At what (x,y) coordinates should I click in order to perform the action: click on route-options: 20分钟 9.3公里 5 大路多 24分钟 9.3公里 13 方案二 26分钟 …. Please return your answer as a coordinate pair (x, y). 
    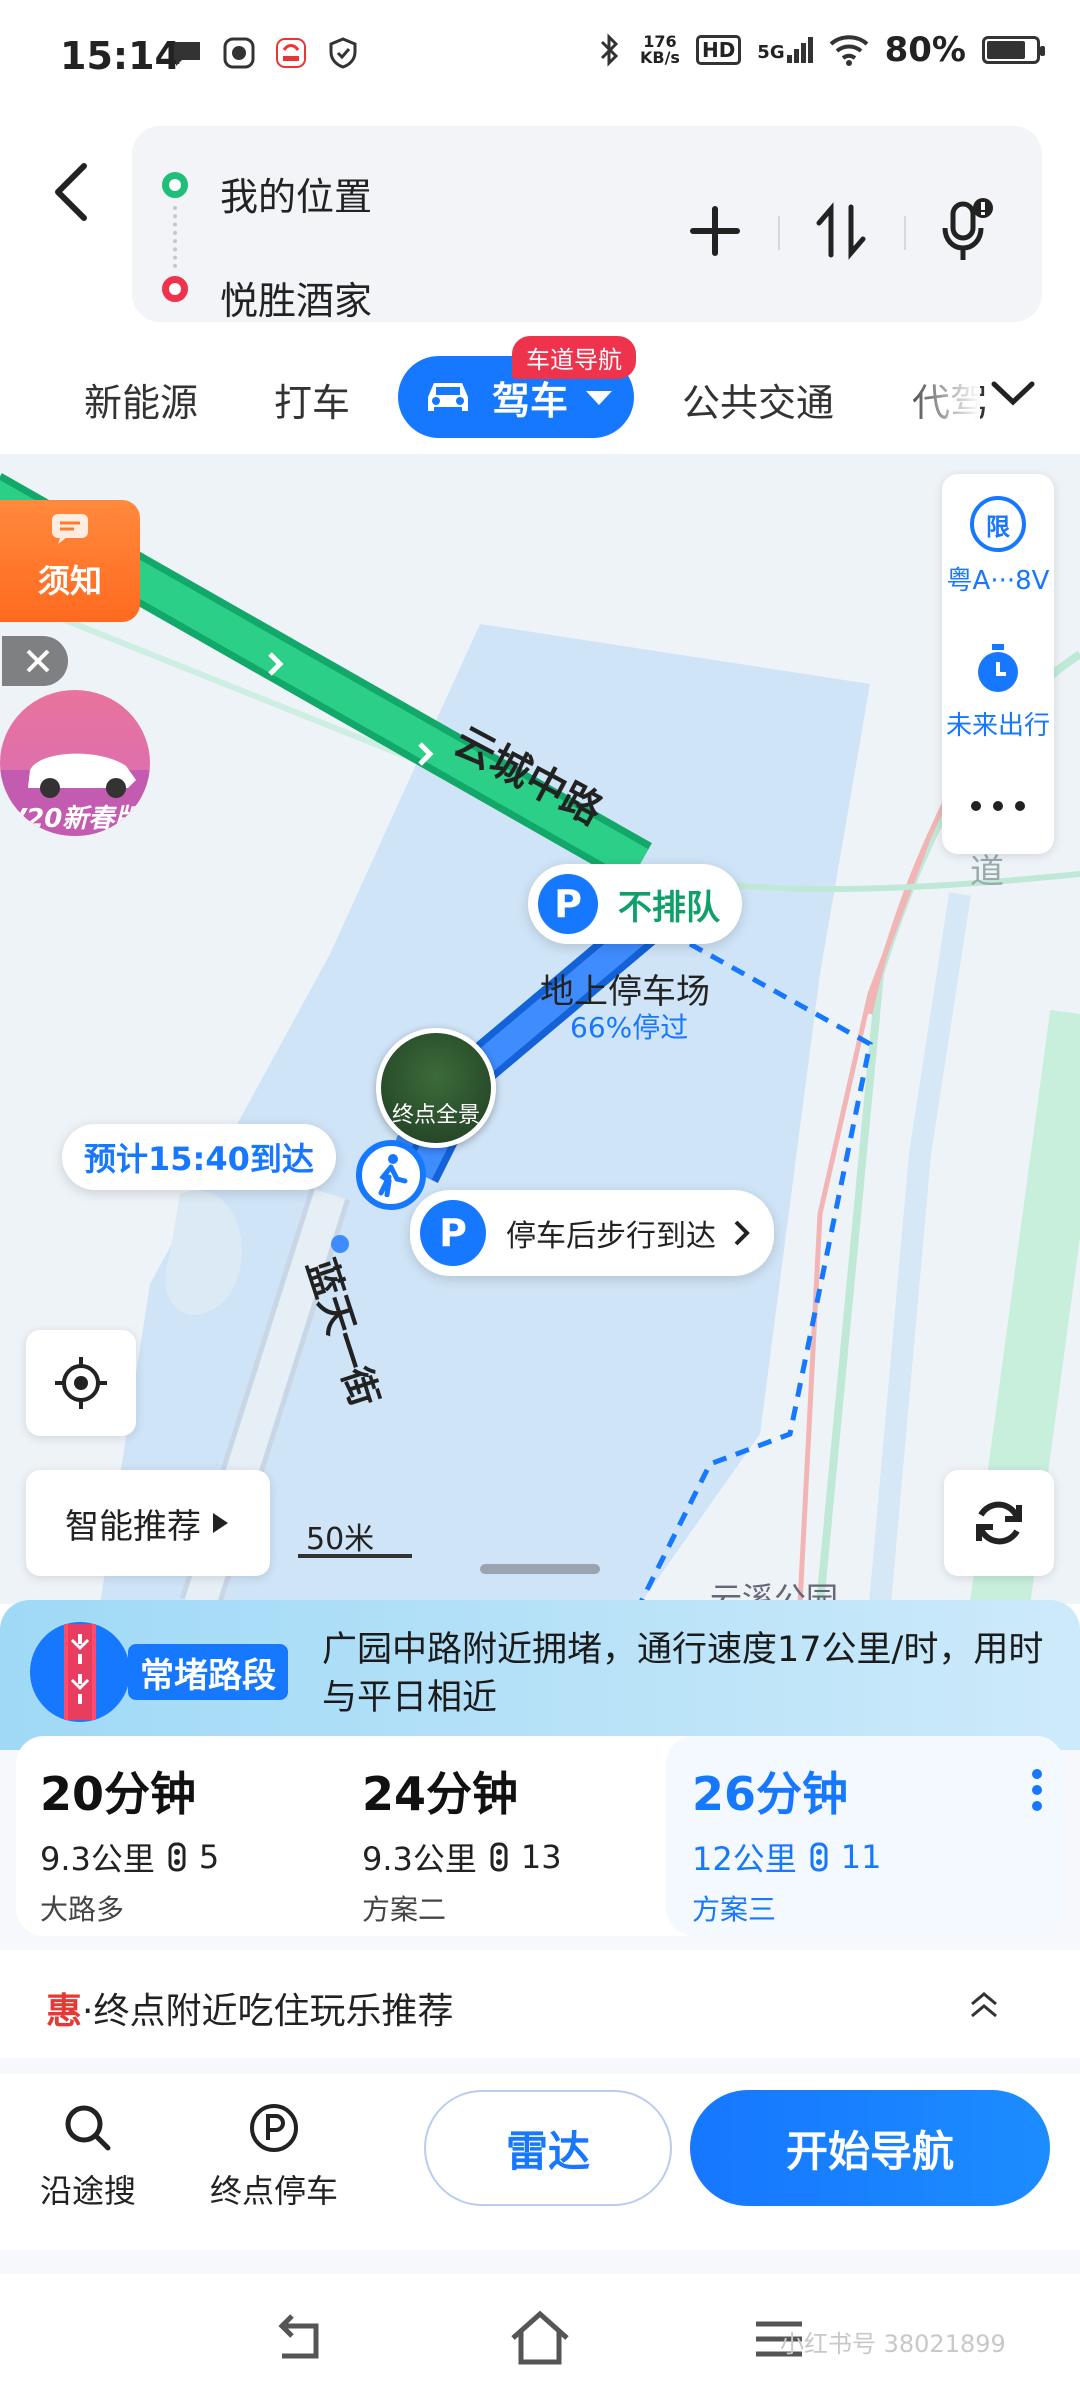
    Looking at the image, I should click on (540, 1836).